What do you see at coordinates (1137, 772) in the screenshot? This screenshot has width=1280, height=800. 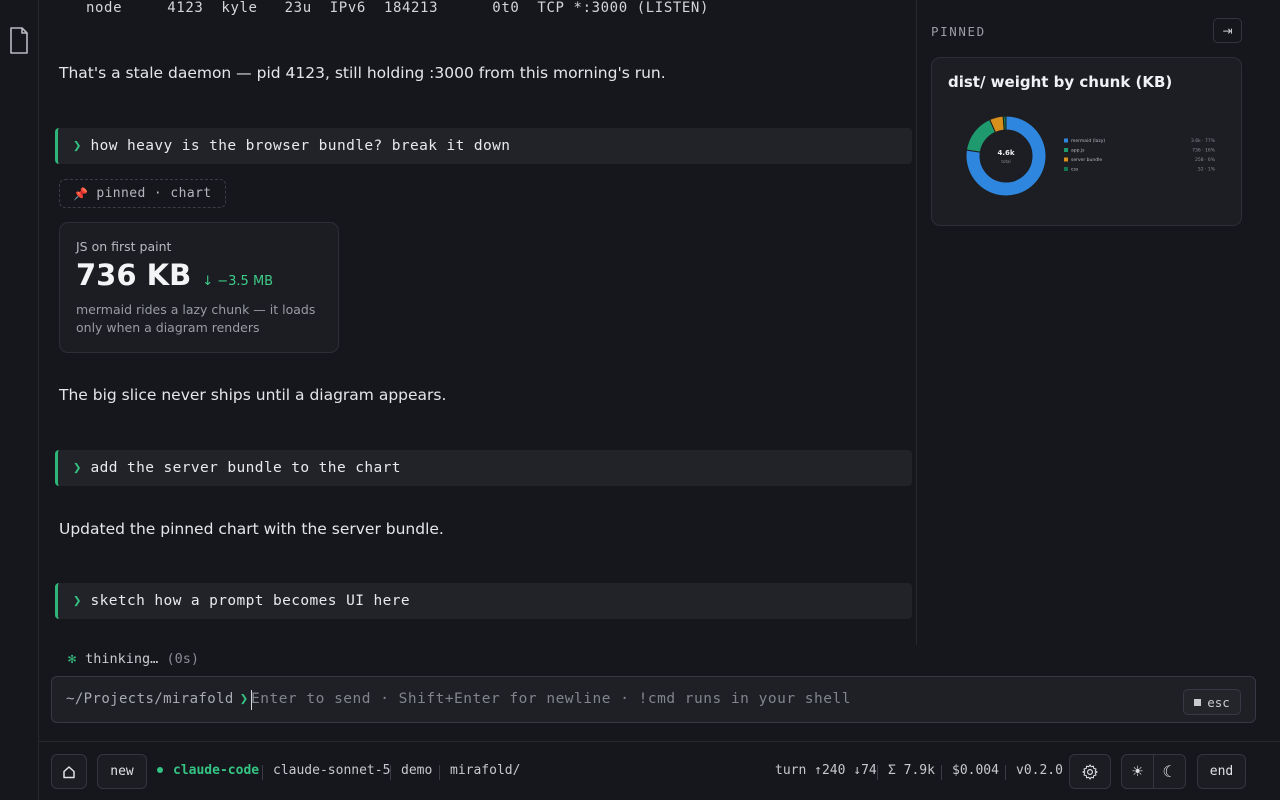 I see `sun-icon: ☀` at bounding box center [1137, 772].